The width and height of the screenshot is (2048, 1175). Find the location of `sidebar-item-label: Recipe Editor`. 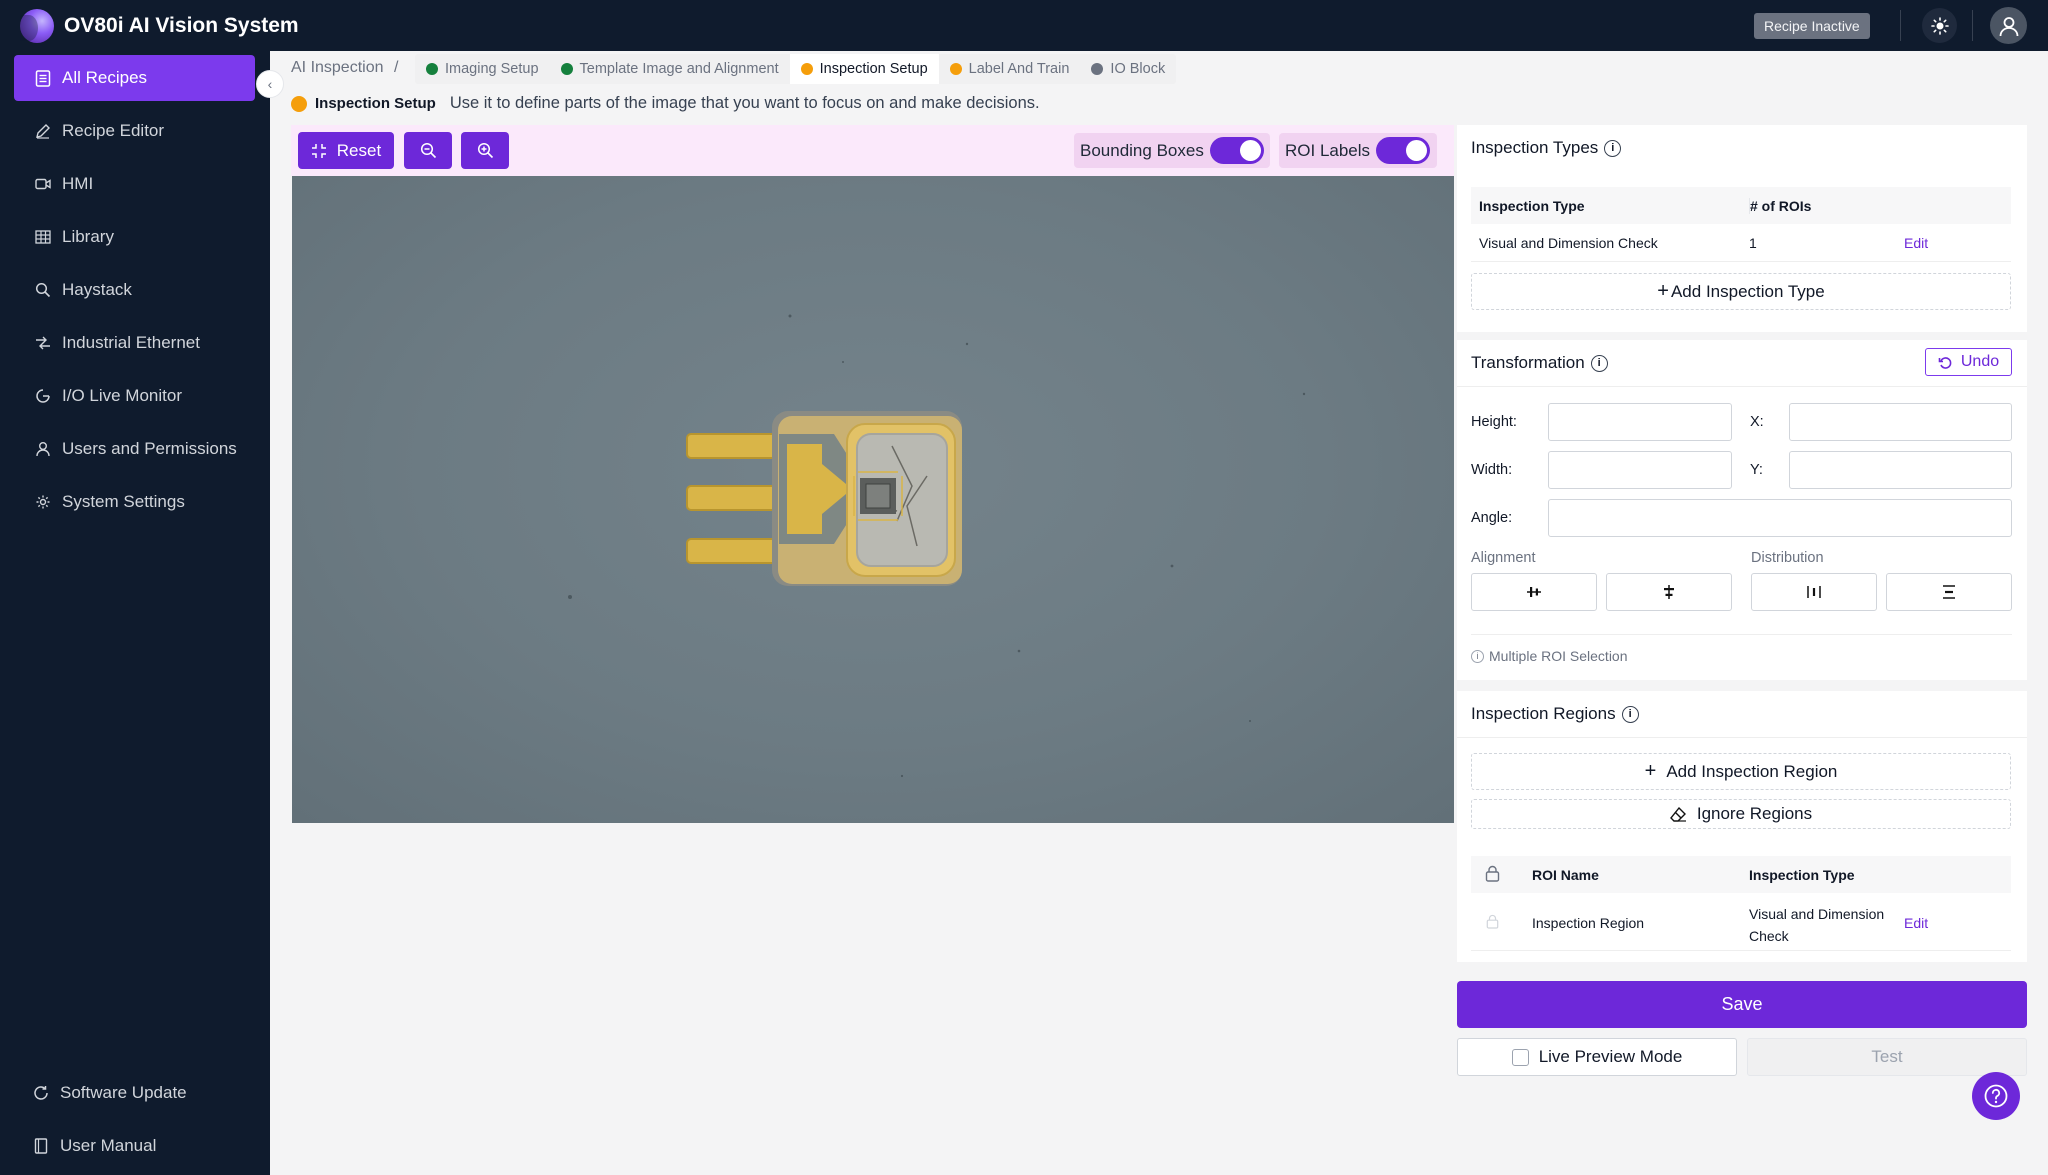

sidebar-item-label: Recipe Editor is located at coordinates (113, 130).